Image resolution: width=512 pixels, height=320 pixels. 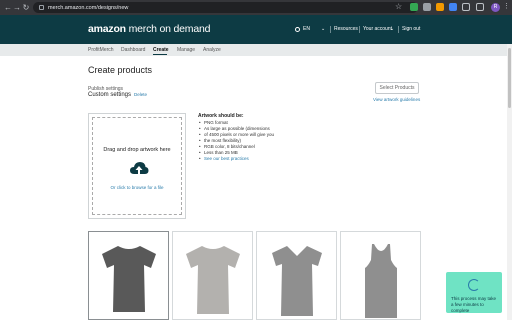 What do you see at coordinates (140, 94) in the screenshot?
I see `delete-settings-link: Delete` at bounding box center [140, 94].